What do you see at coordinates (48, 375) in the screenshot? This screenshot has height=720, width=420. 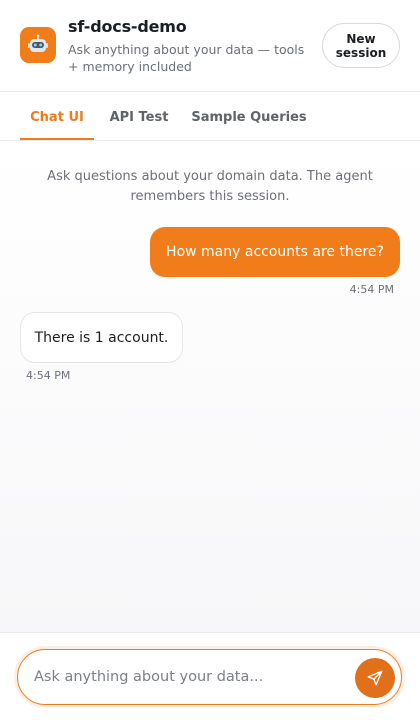 I see `assistant-message-time: 4:54 PM` at bounding box center [48, 375].